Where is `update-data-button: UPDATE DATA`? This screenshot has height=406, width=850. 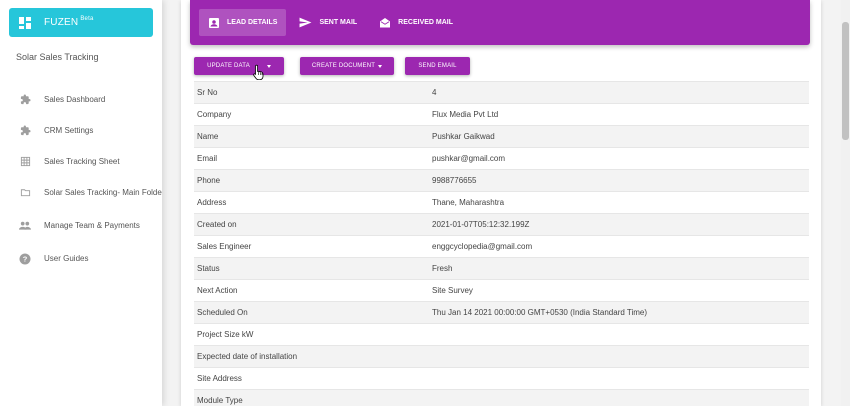
update-data-button: UPDATE DATA is located at coordinates (239, 66).